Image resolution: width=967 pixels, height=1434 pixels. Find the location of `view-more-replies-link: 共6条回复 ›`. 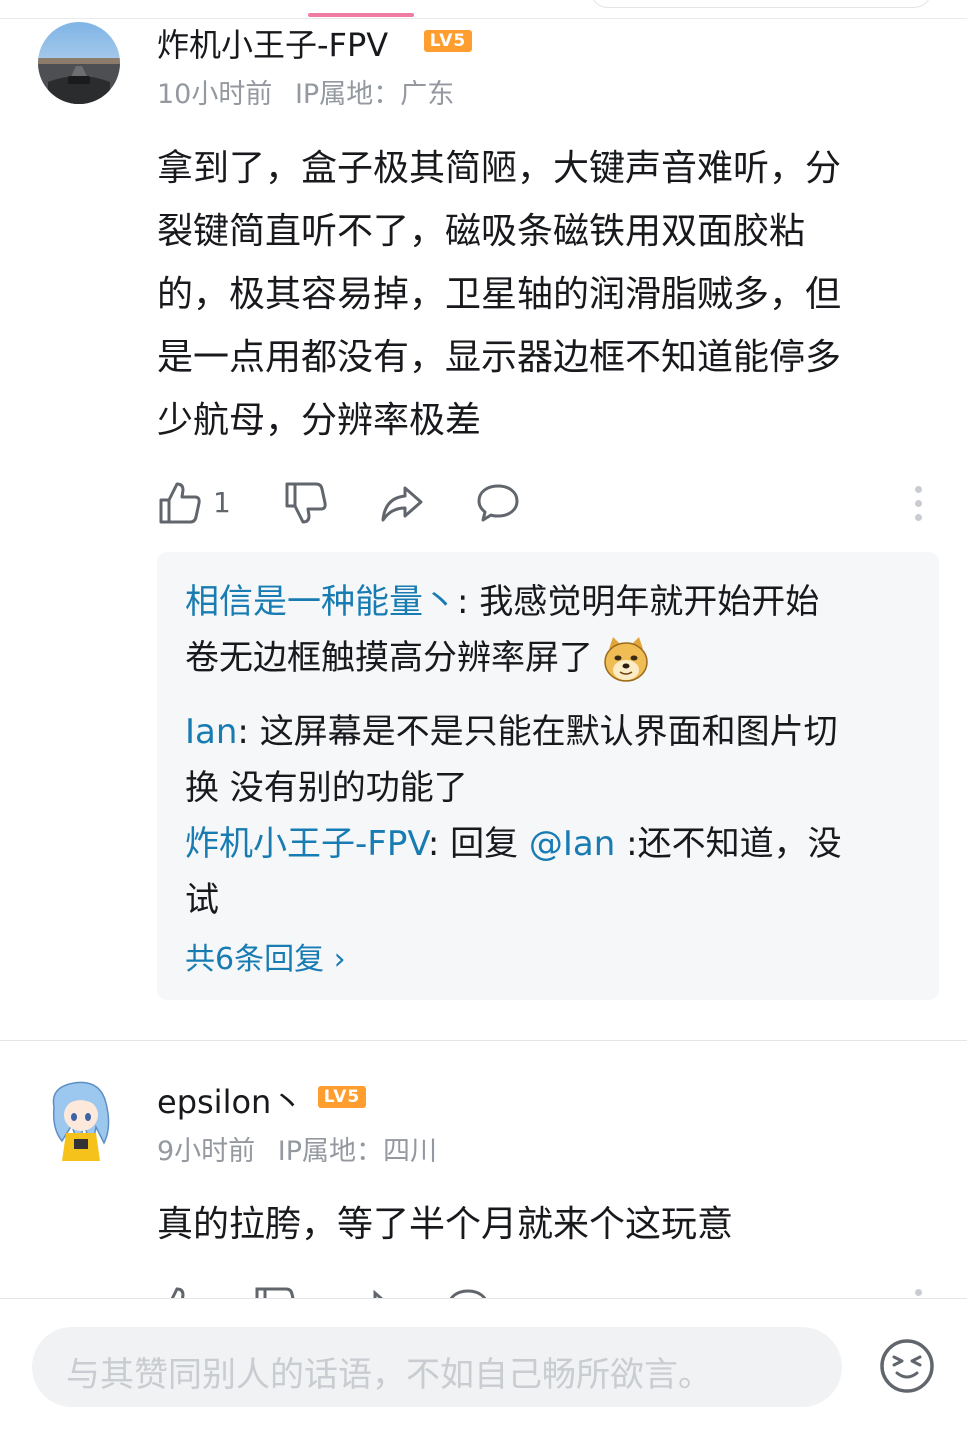

view-more-replies-link: 共6条回复 › is located at coordinates (265, 956).